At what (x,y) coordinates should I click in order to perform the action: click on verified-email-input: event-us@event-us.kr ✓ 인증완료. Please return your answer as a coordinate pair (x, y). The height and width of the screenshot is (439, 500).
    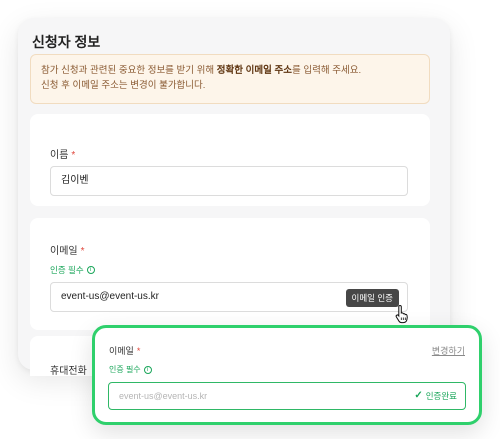
    Looking at the image, I should click on (287, 396).